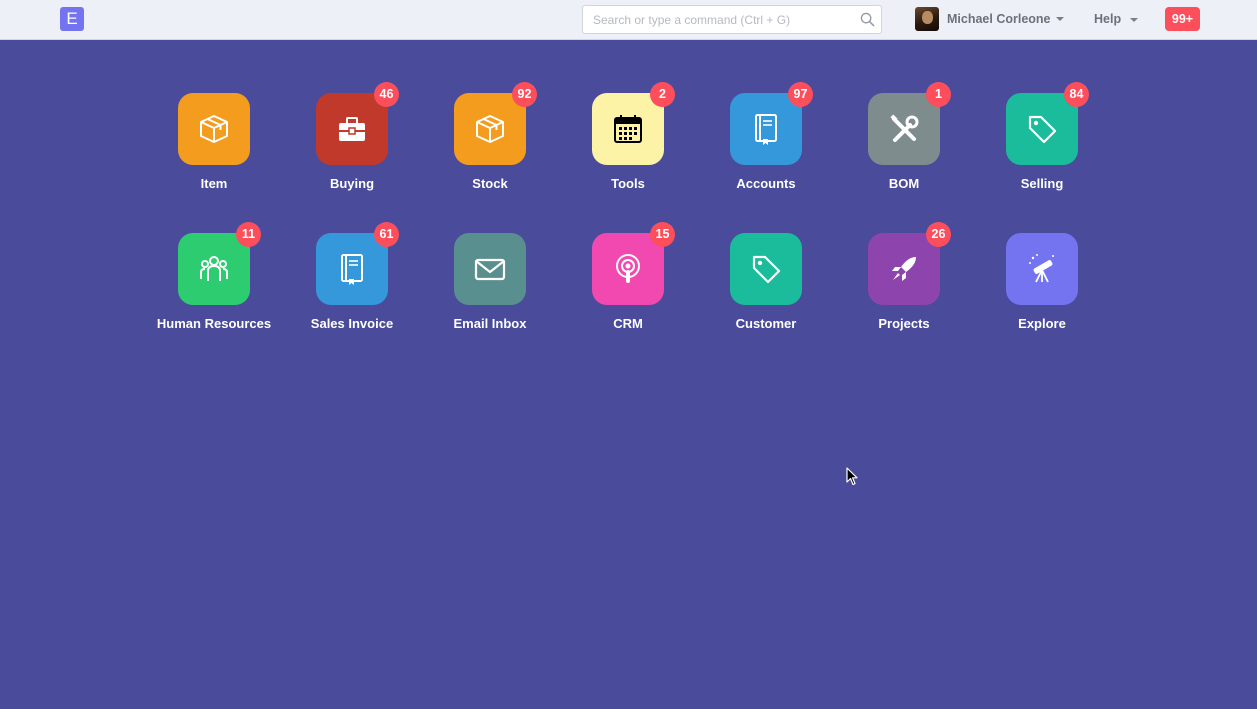 This screenshot has width=1257, height=709. What do you see at coordinates (766, 323) in the screenshot?
I see `module-label: Customer` at bounding box center [766, 323].